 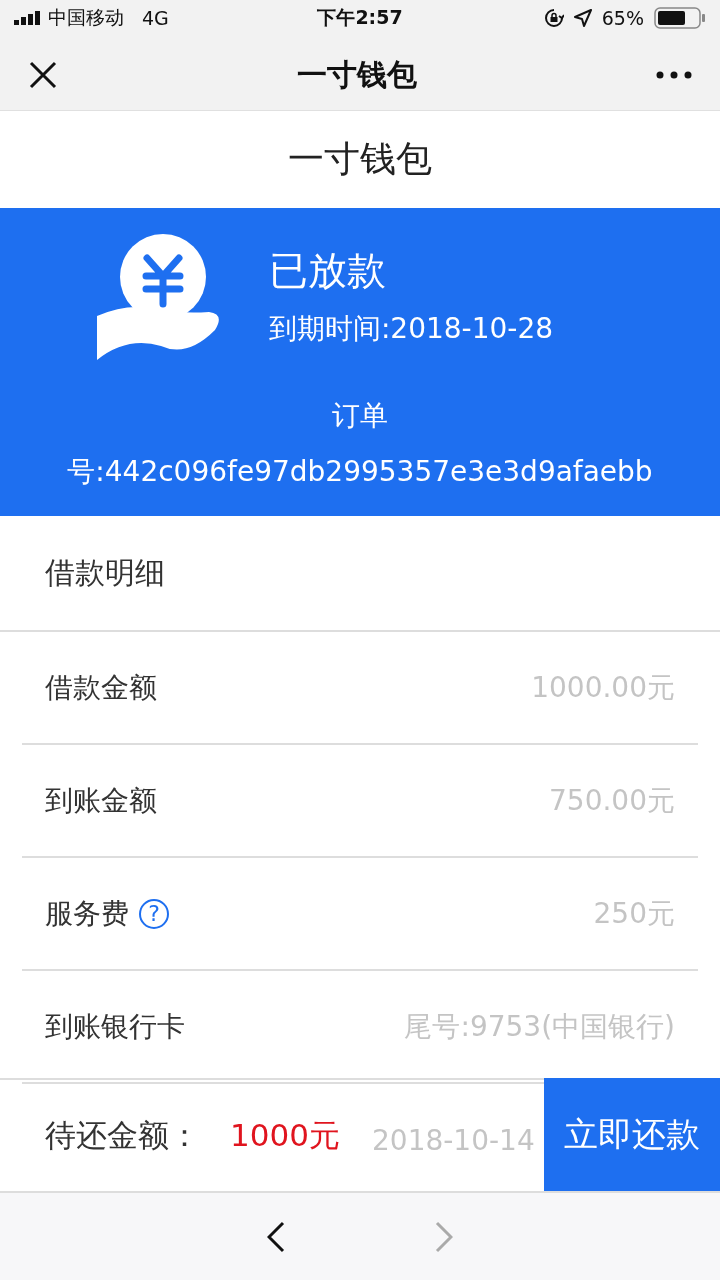 I want to click on section-title: 借款明细, so click(x=360, y=574).